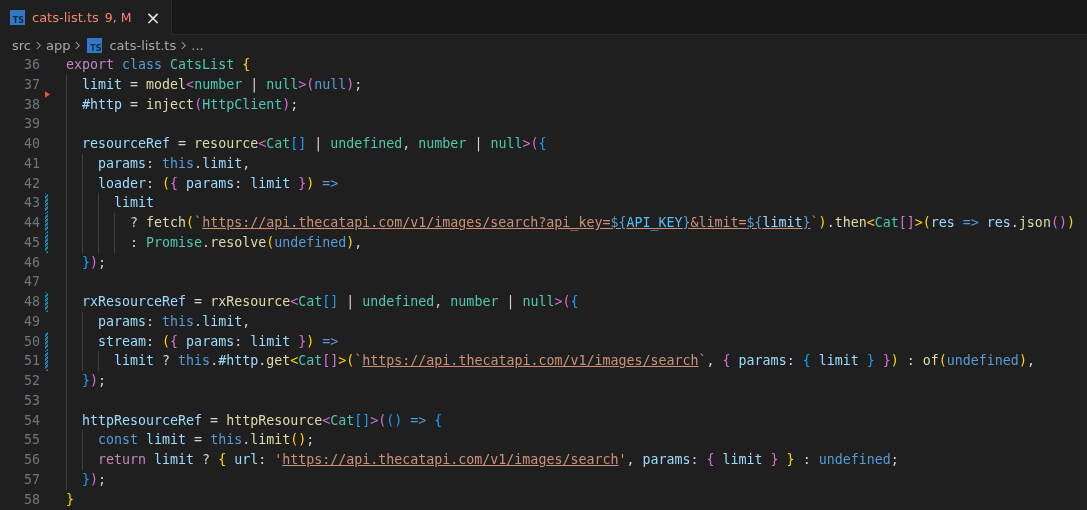 The image size is (1087, 510). I want to click on line-number: 46, so click(31, 262).